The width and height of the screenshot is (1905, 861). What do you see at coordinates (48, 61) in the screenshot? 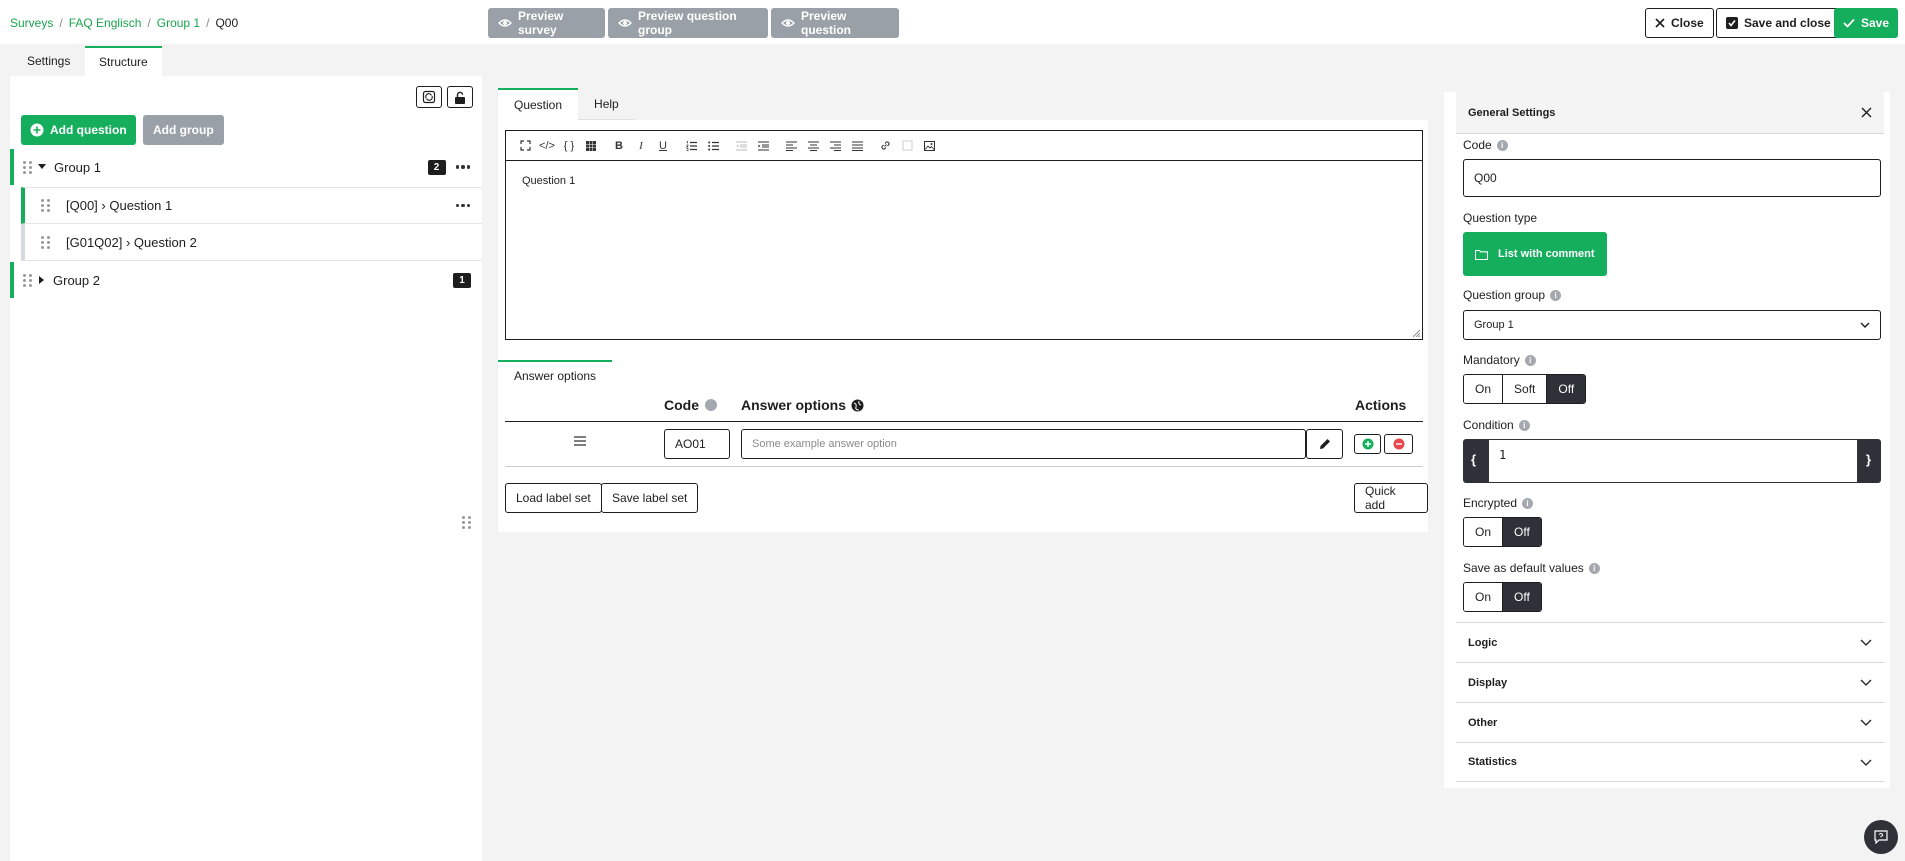
I see `tab-settings: Settings` at bounding box center [48, 61].